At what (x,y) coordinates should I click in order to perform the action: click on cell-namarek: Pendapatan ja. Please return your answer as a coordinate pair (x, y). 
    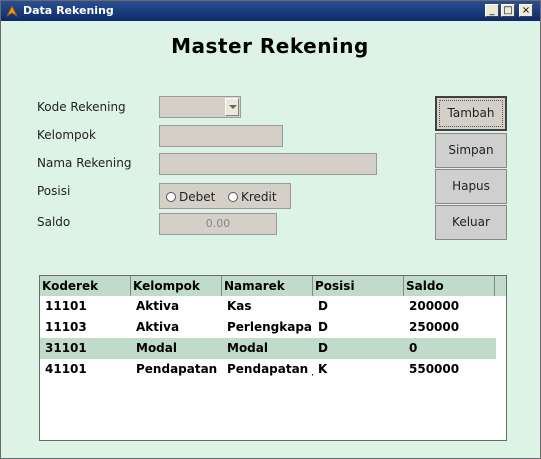
    Looking at the image, I should click on (270, 369).